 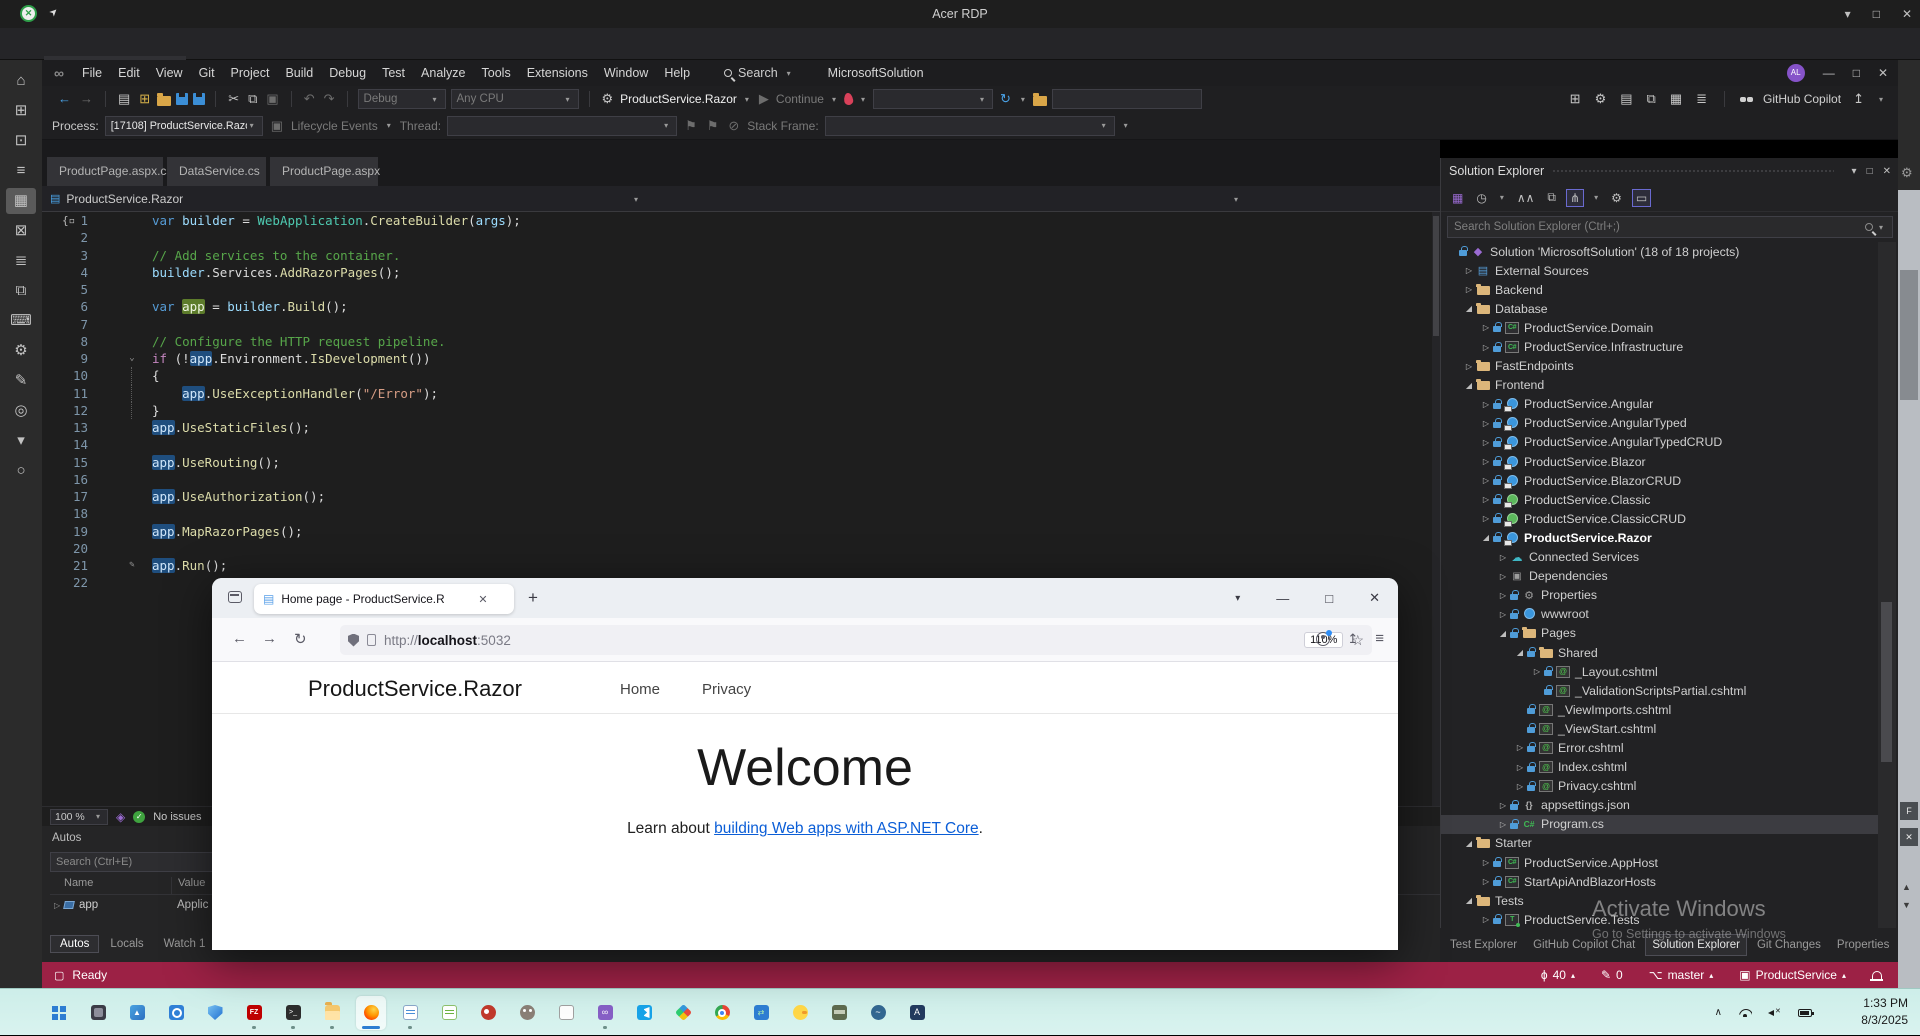 I want to click on thread-dropdown: ▾, so click(x=562, y=125).